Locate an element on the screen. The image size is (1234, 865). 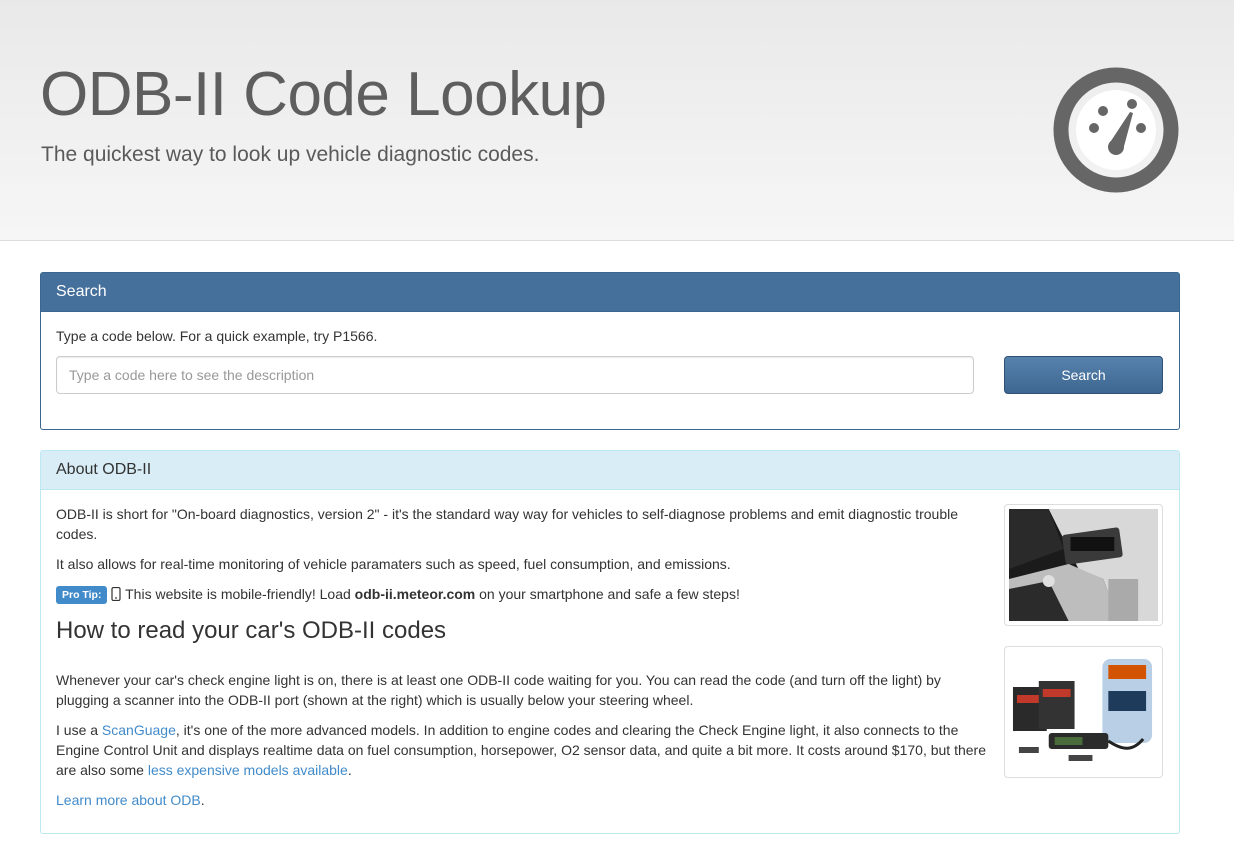
howto-heading: How to read your car's ODB-II codes is located at coordinates (251, 630).